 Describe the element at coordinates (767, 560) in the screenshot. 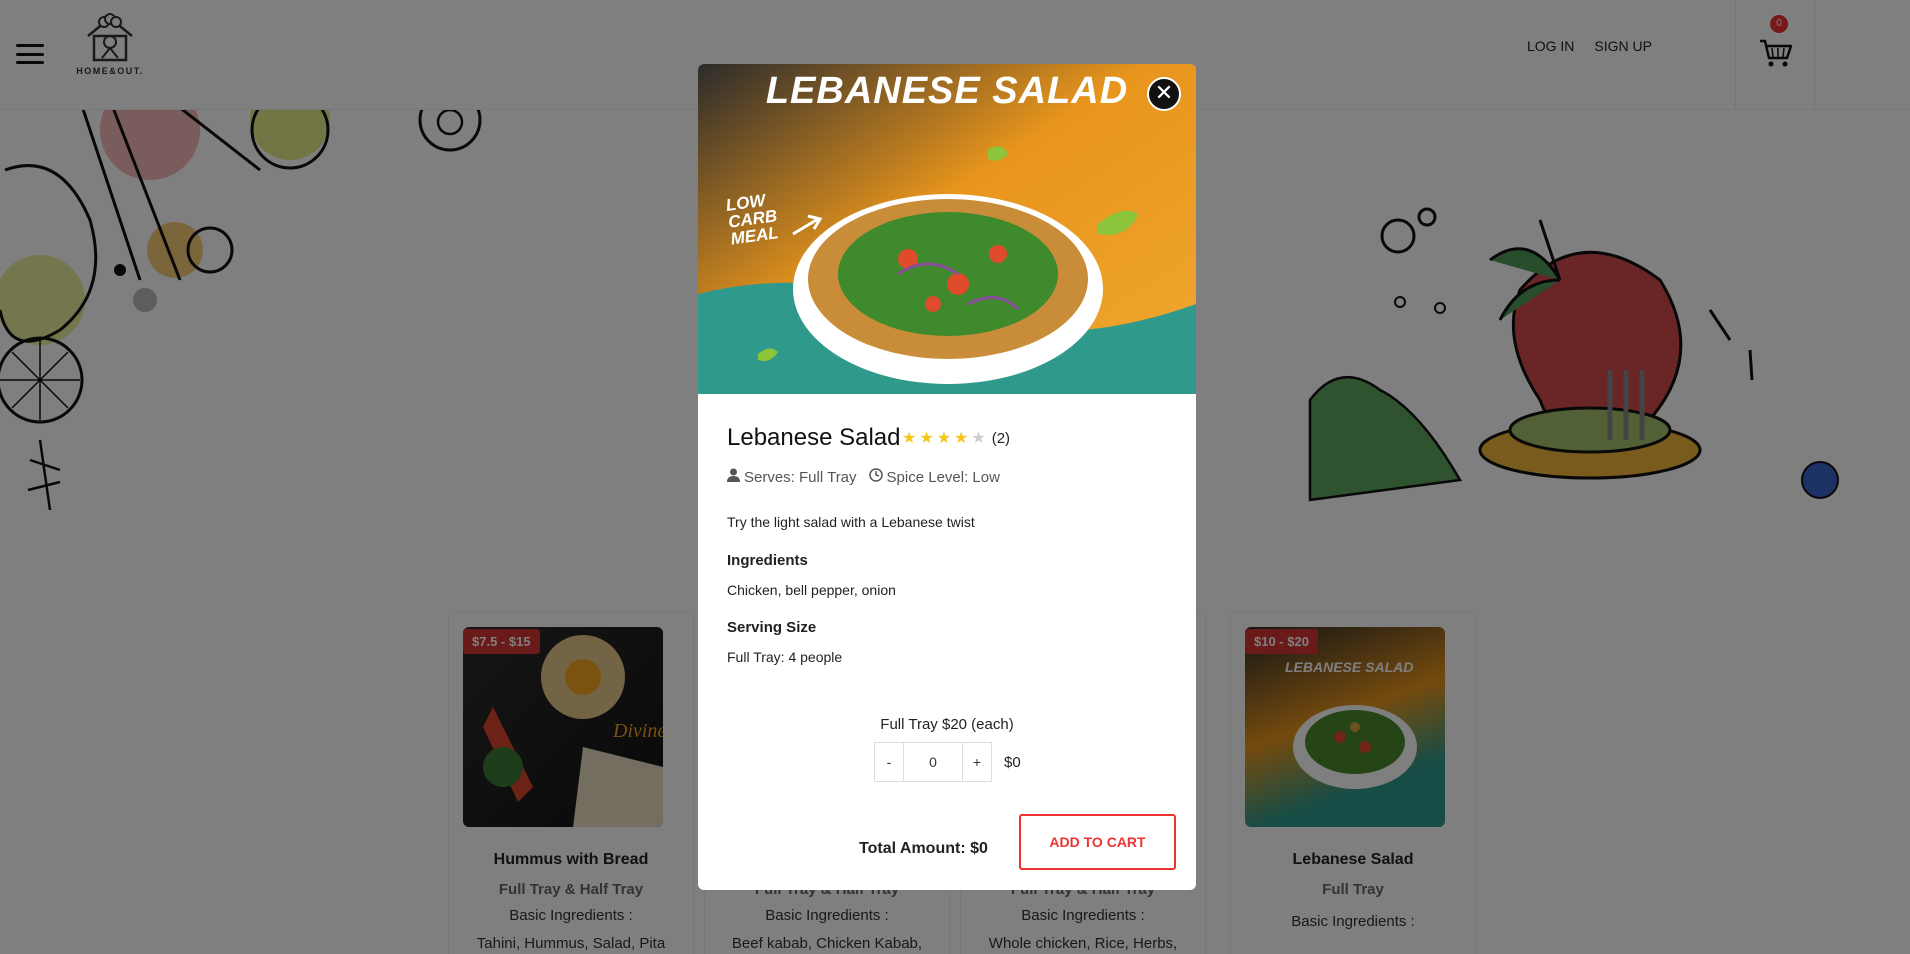

I see `ingredients-heading: Ingredients` at that location.